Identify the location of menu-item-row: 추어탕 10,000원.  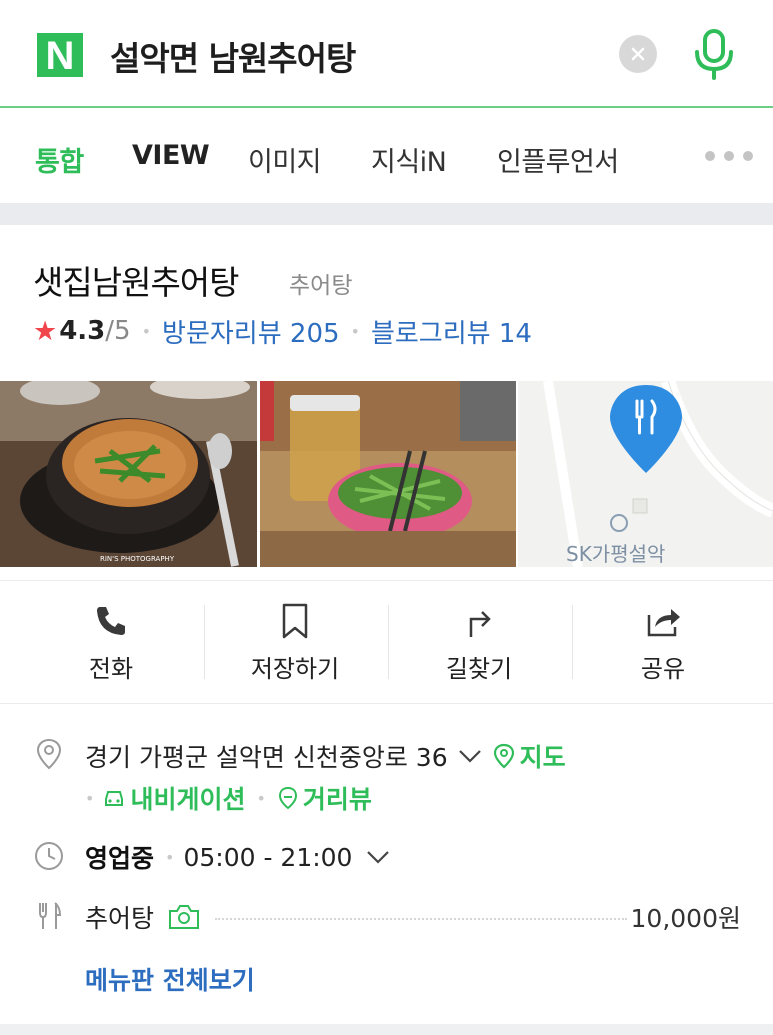
(413, 917).